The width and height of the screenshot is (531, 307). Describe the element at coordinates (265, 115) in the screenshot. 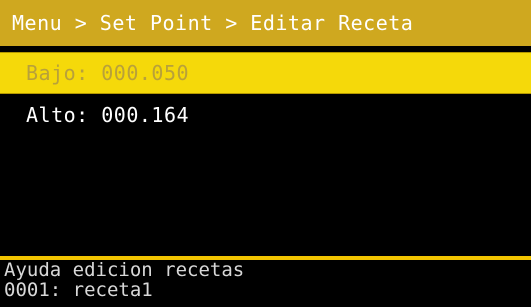

I see `list-item-alto: Alto: 000.164` at that location.